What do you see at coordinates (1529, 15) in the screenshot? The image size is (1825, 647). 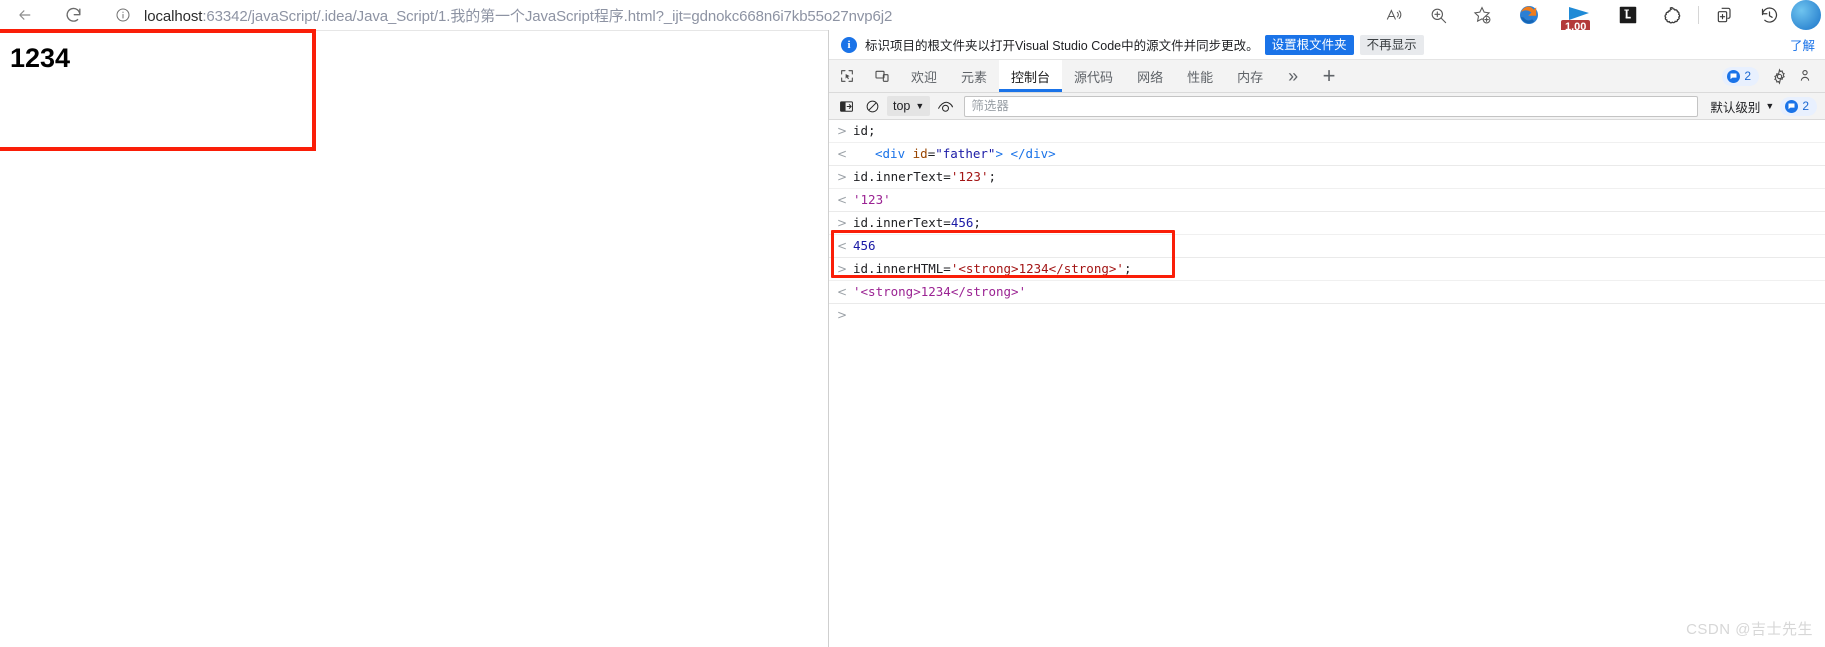 I see `extension-ie-mode-icon` at bounding box center [1529, 15].